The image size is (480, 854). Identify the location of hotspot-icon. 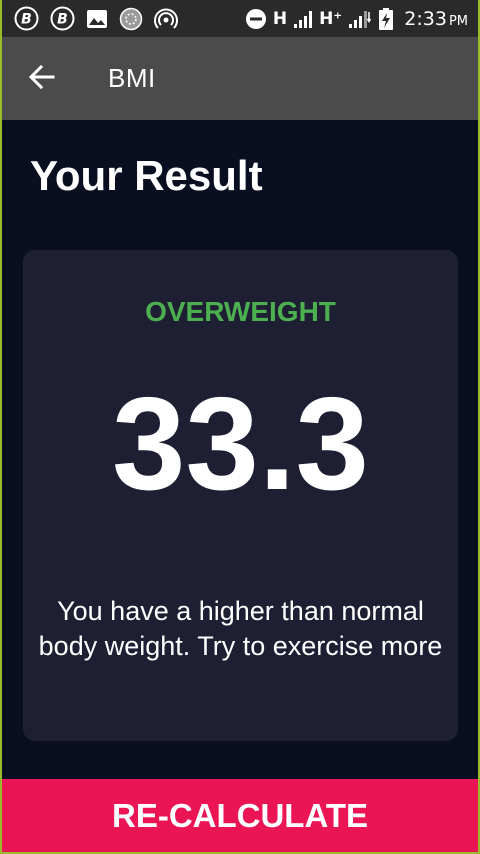
(166, 19).